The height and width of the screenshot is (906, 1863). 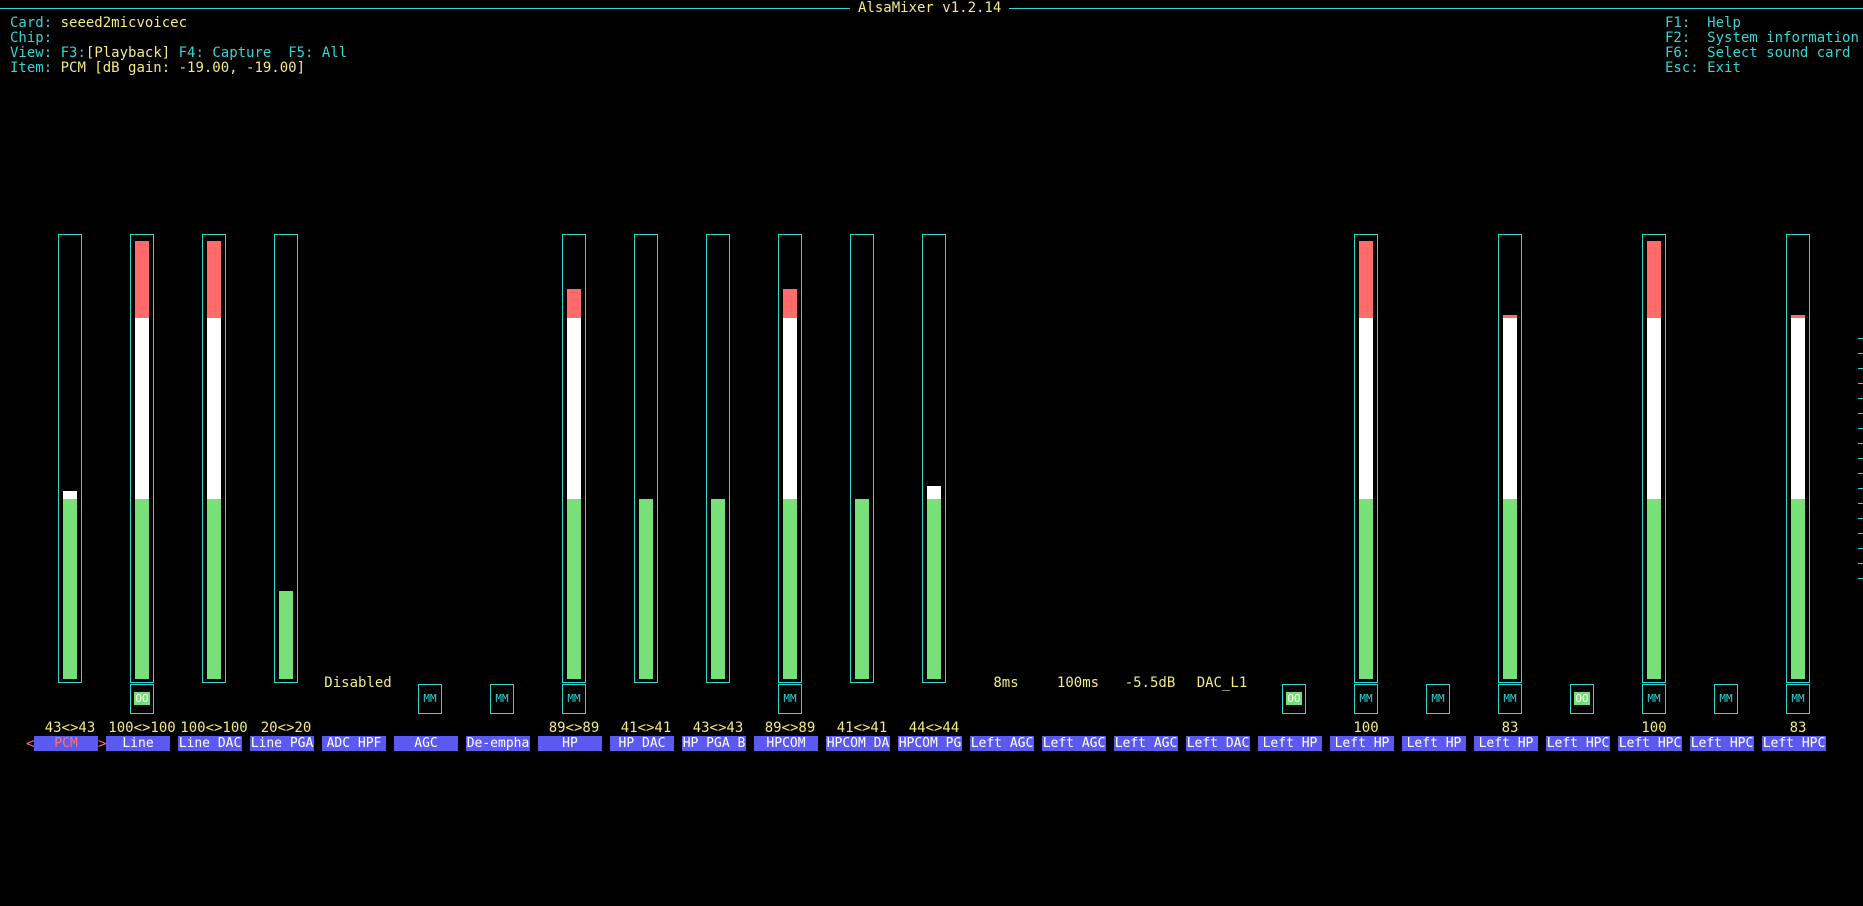 What do you see at coordinates (31, 68) in the screenshot?
I see `item-label: Item:` at bounding box center [31, 68].